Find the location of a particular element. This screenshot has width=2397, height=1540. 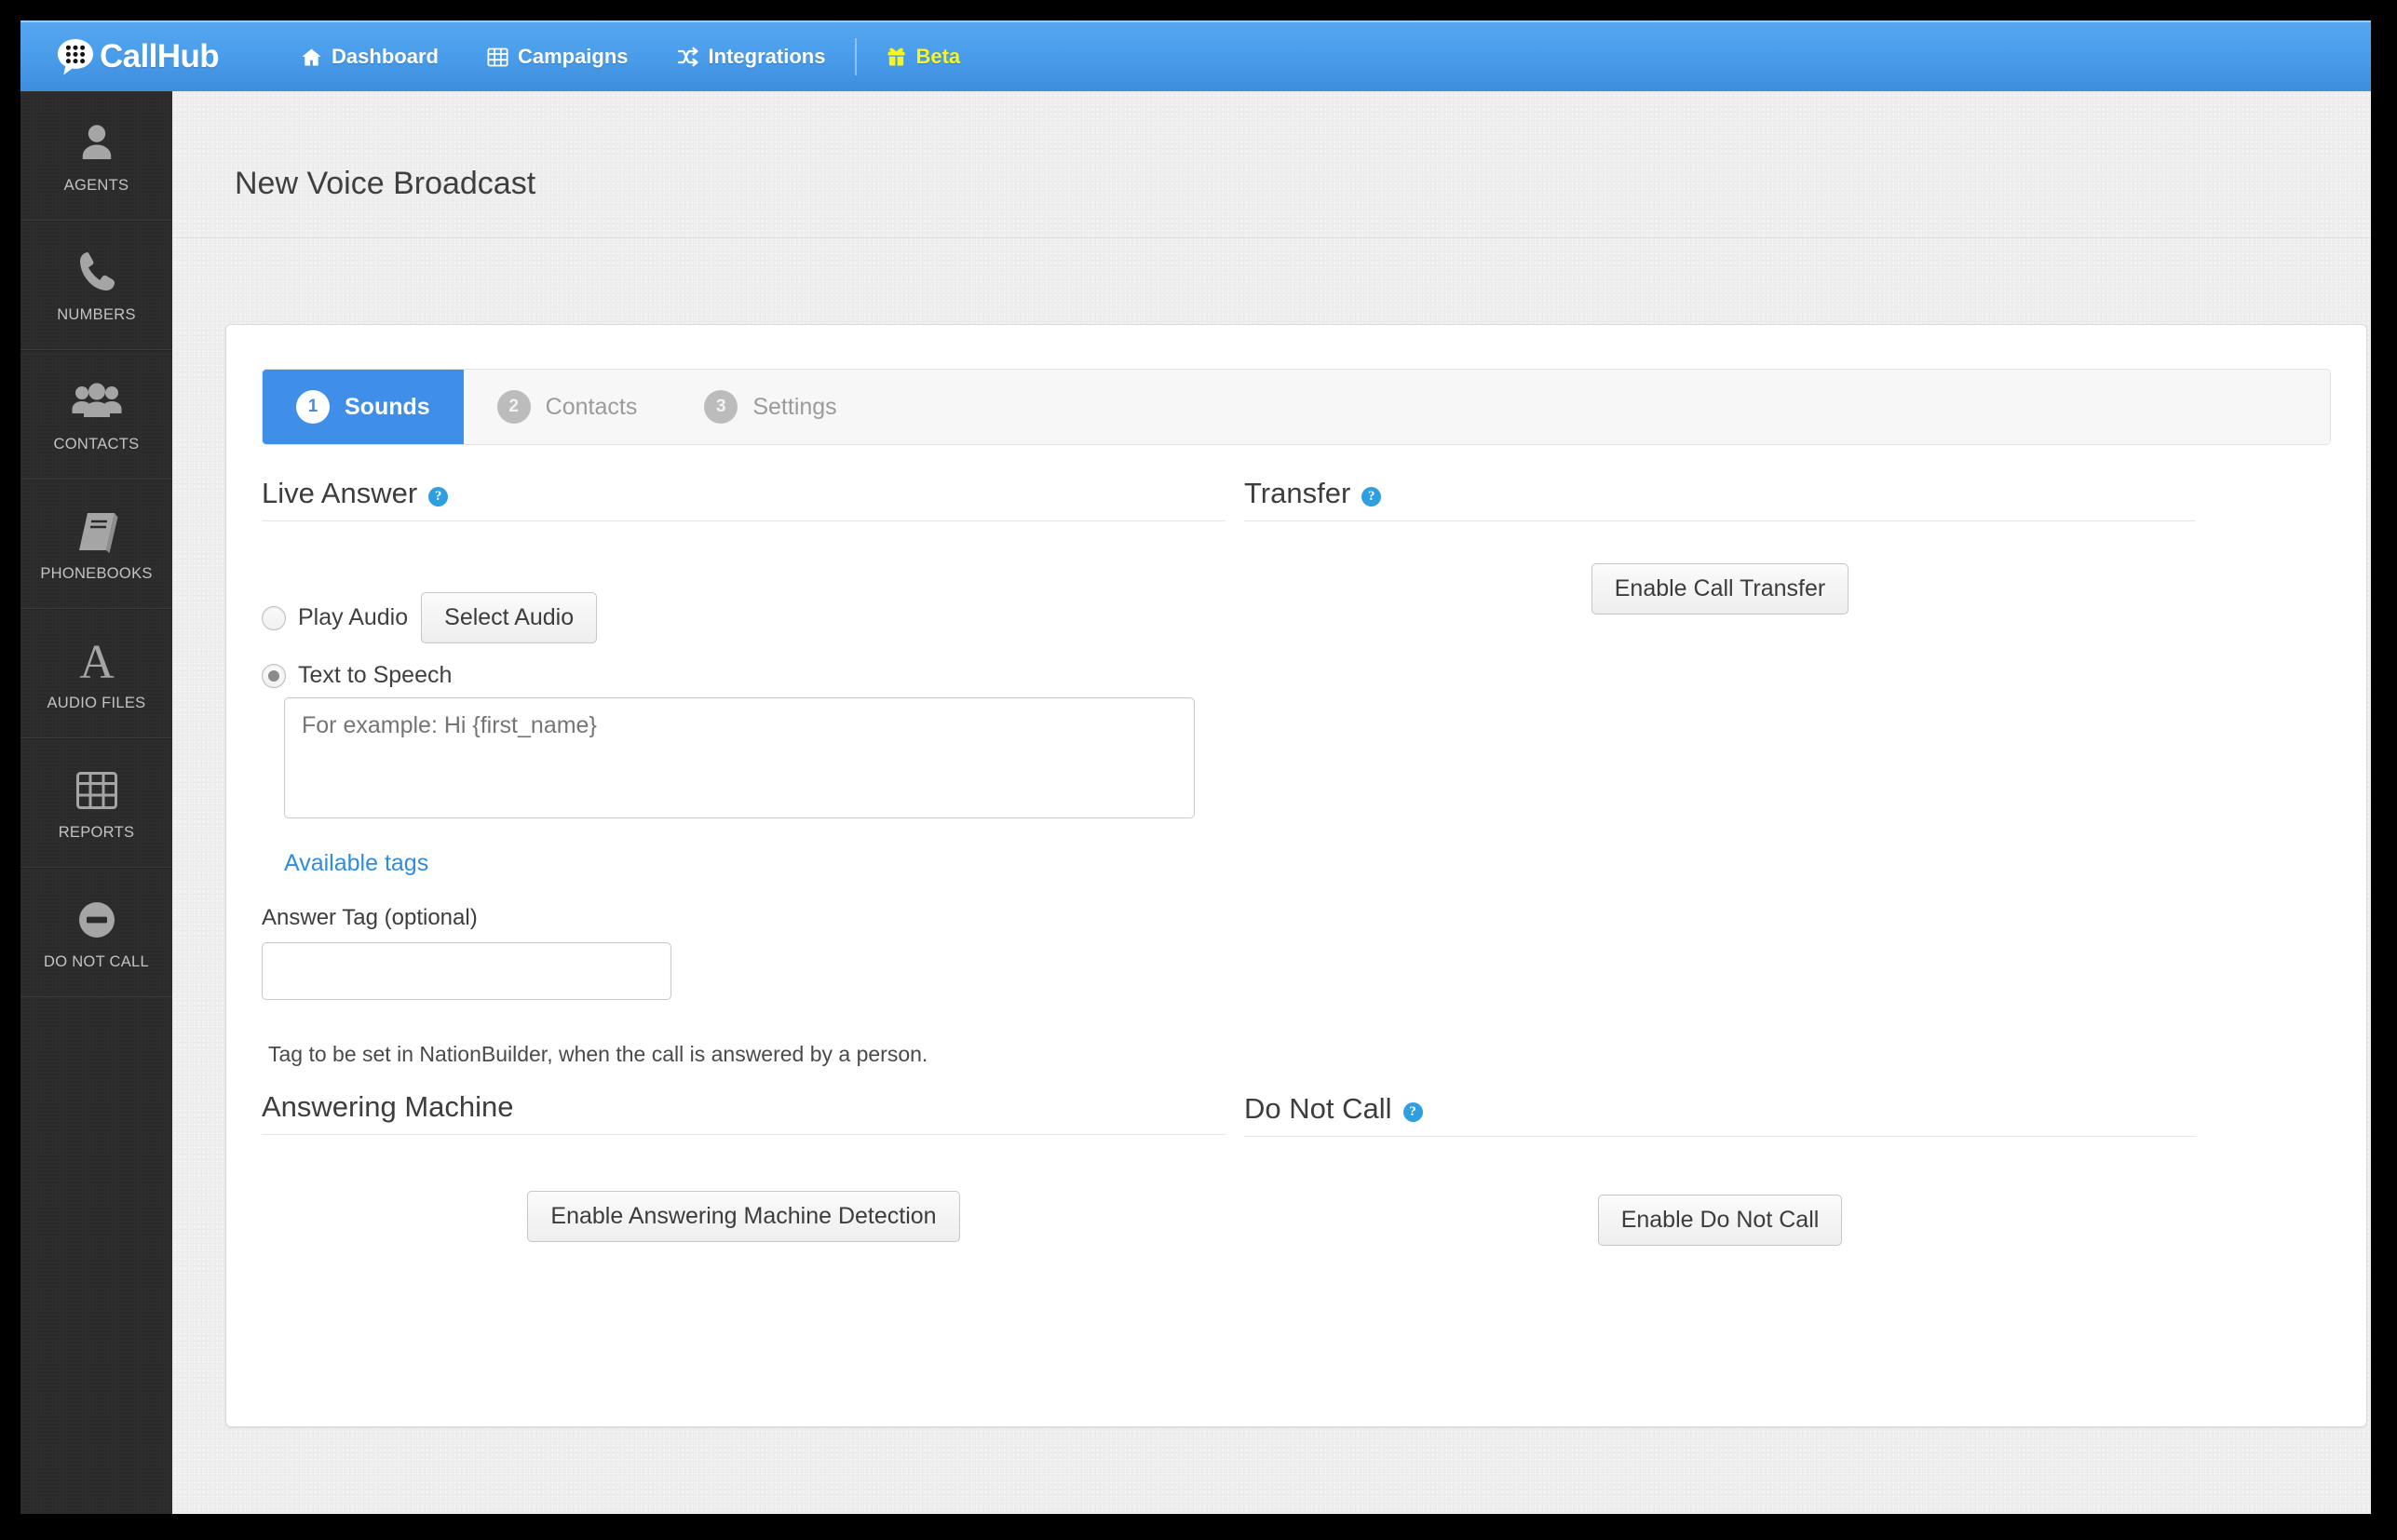

transfer-section: Transfer ? is located at coordinates (1720, 499).